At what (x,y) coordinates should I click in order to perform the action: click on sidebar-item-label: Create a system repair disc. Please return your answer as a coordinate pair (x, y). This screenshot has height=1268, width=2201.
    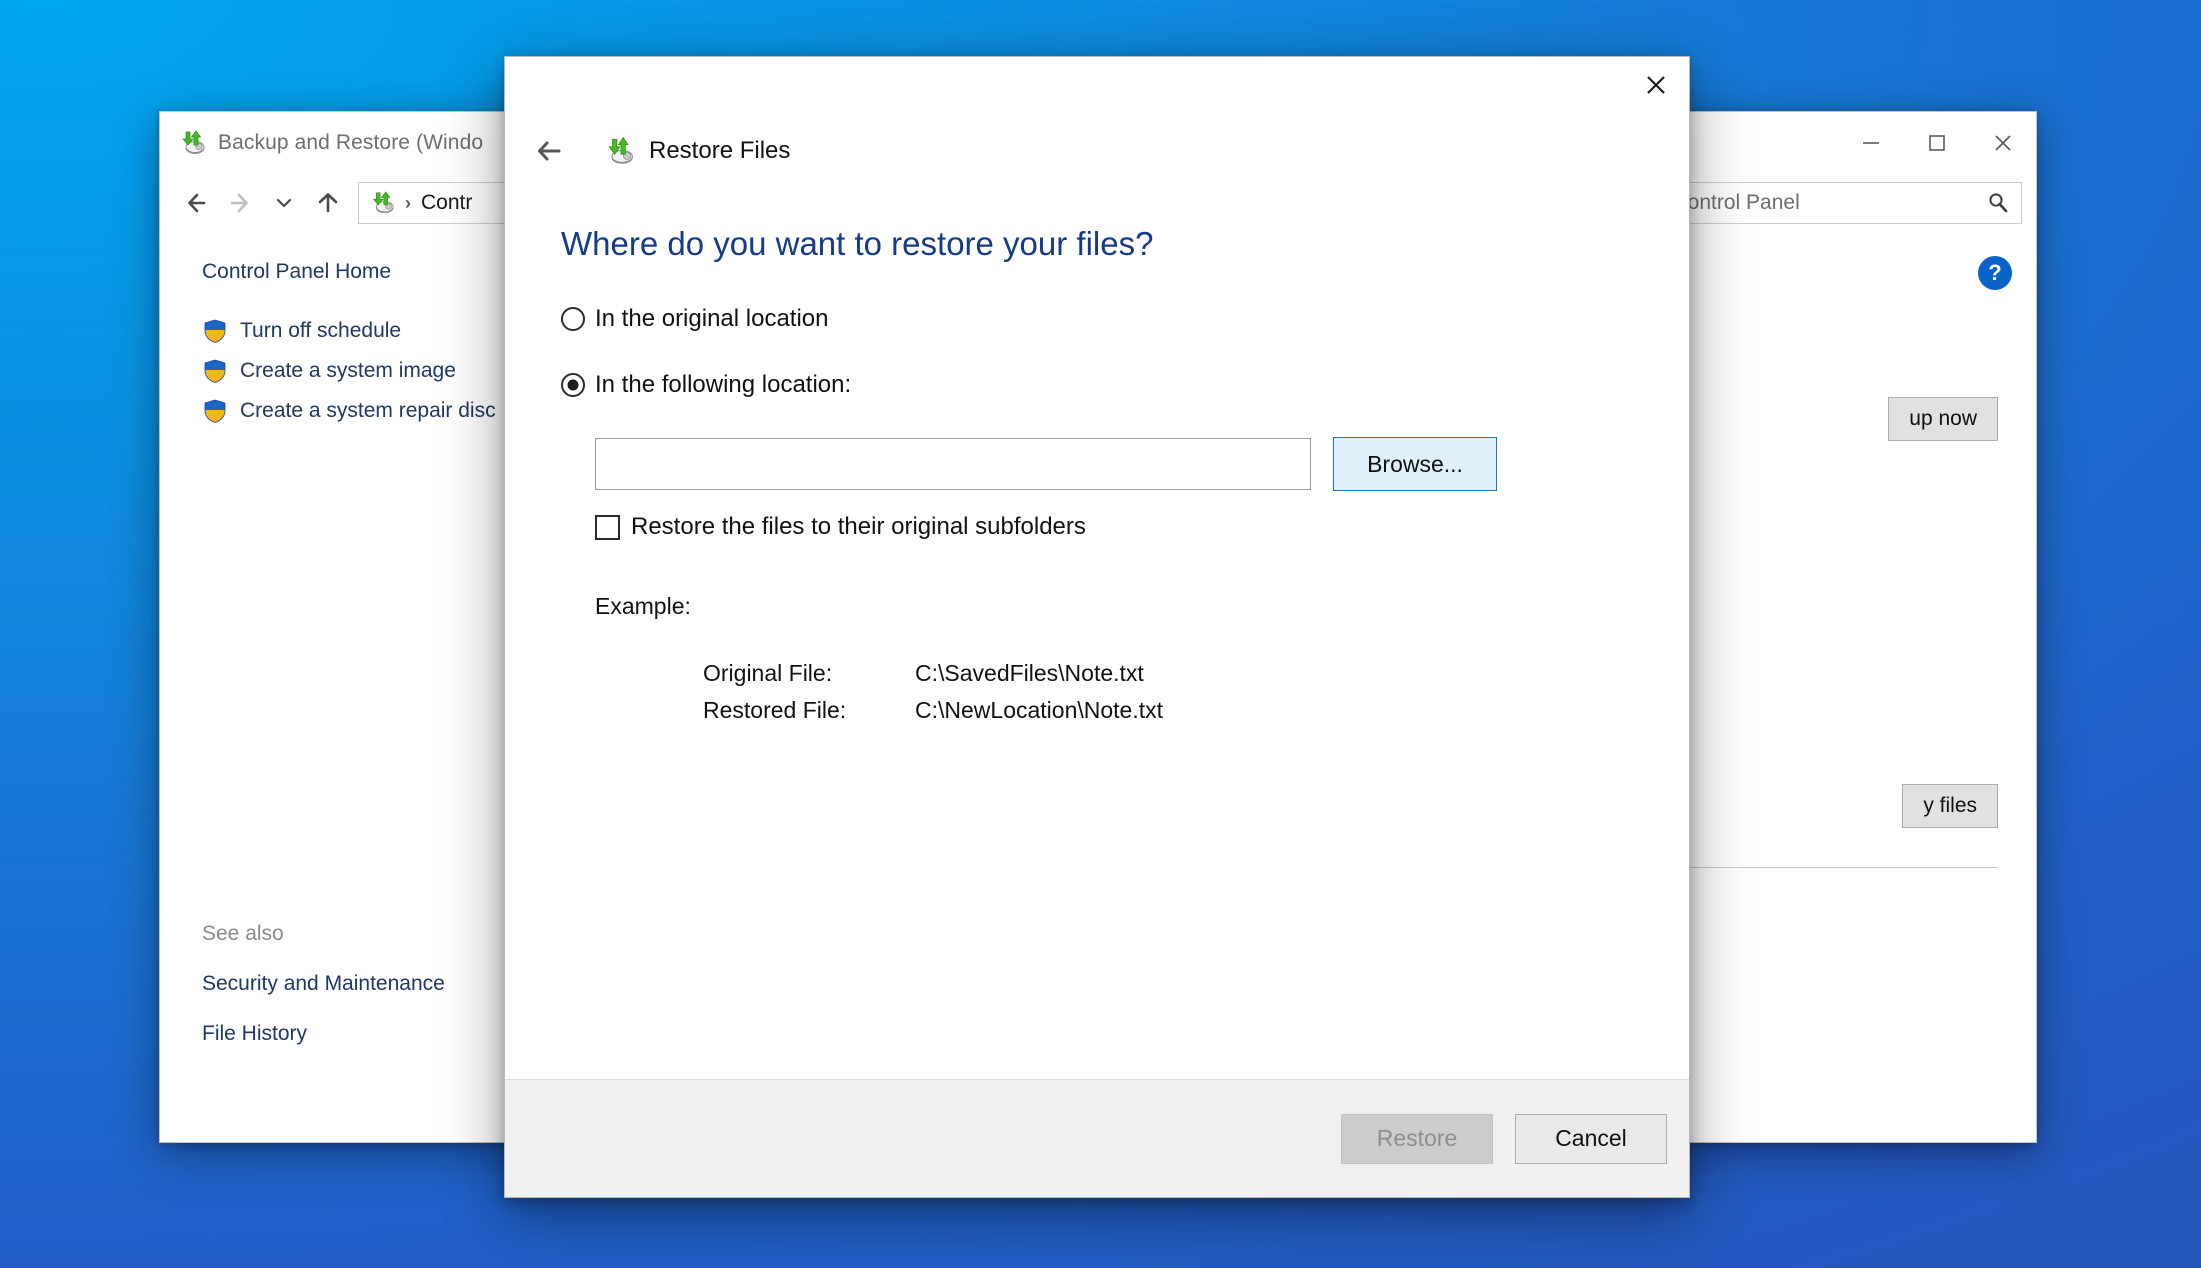
    Looking at the image, I should click on (368, 410).